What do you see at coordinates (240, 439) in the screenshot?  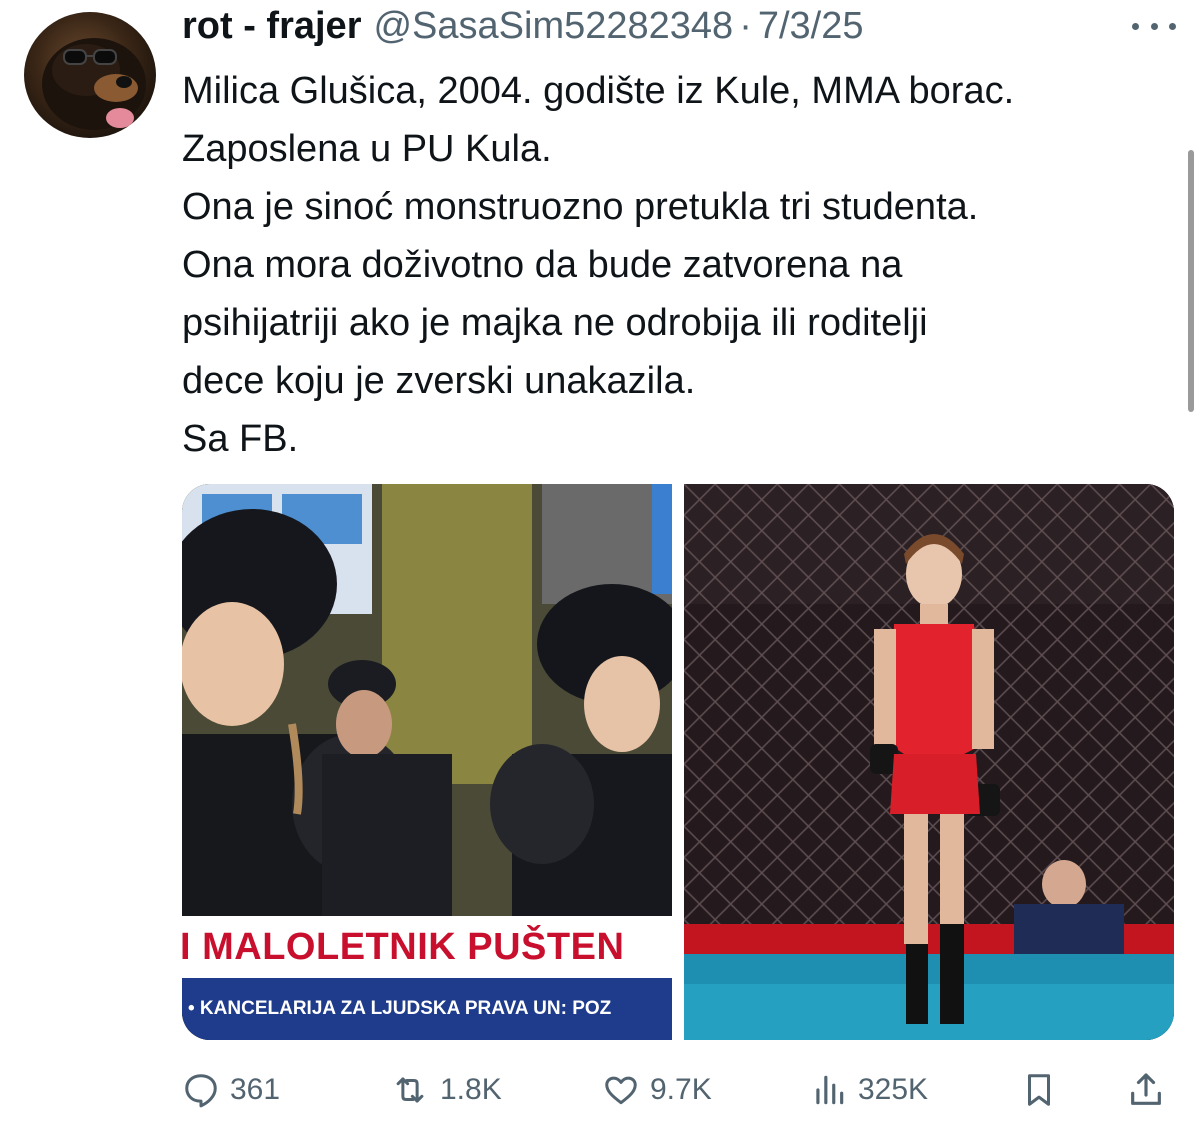 I see `tweet-line: Sa FB.` at bounding box center [240, 439].